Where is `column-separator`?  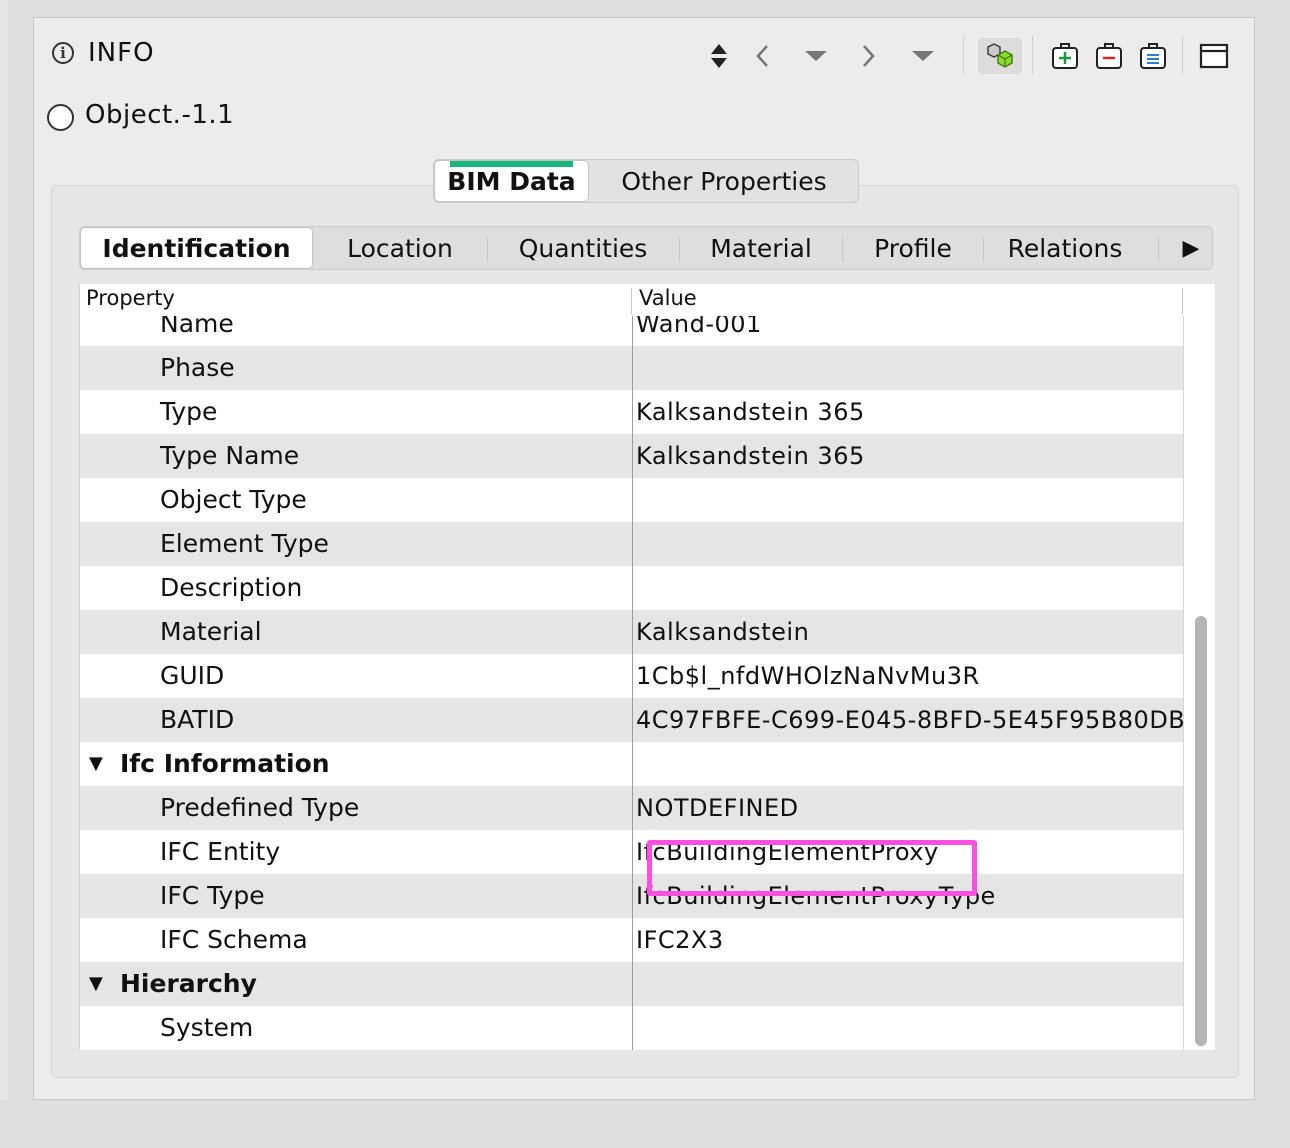 column-separator is located at coordinates (632, 683).